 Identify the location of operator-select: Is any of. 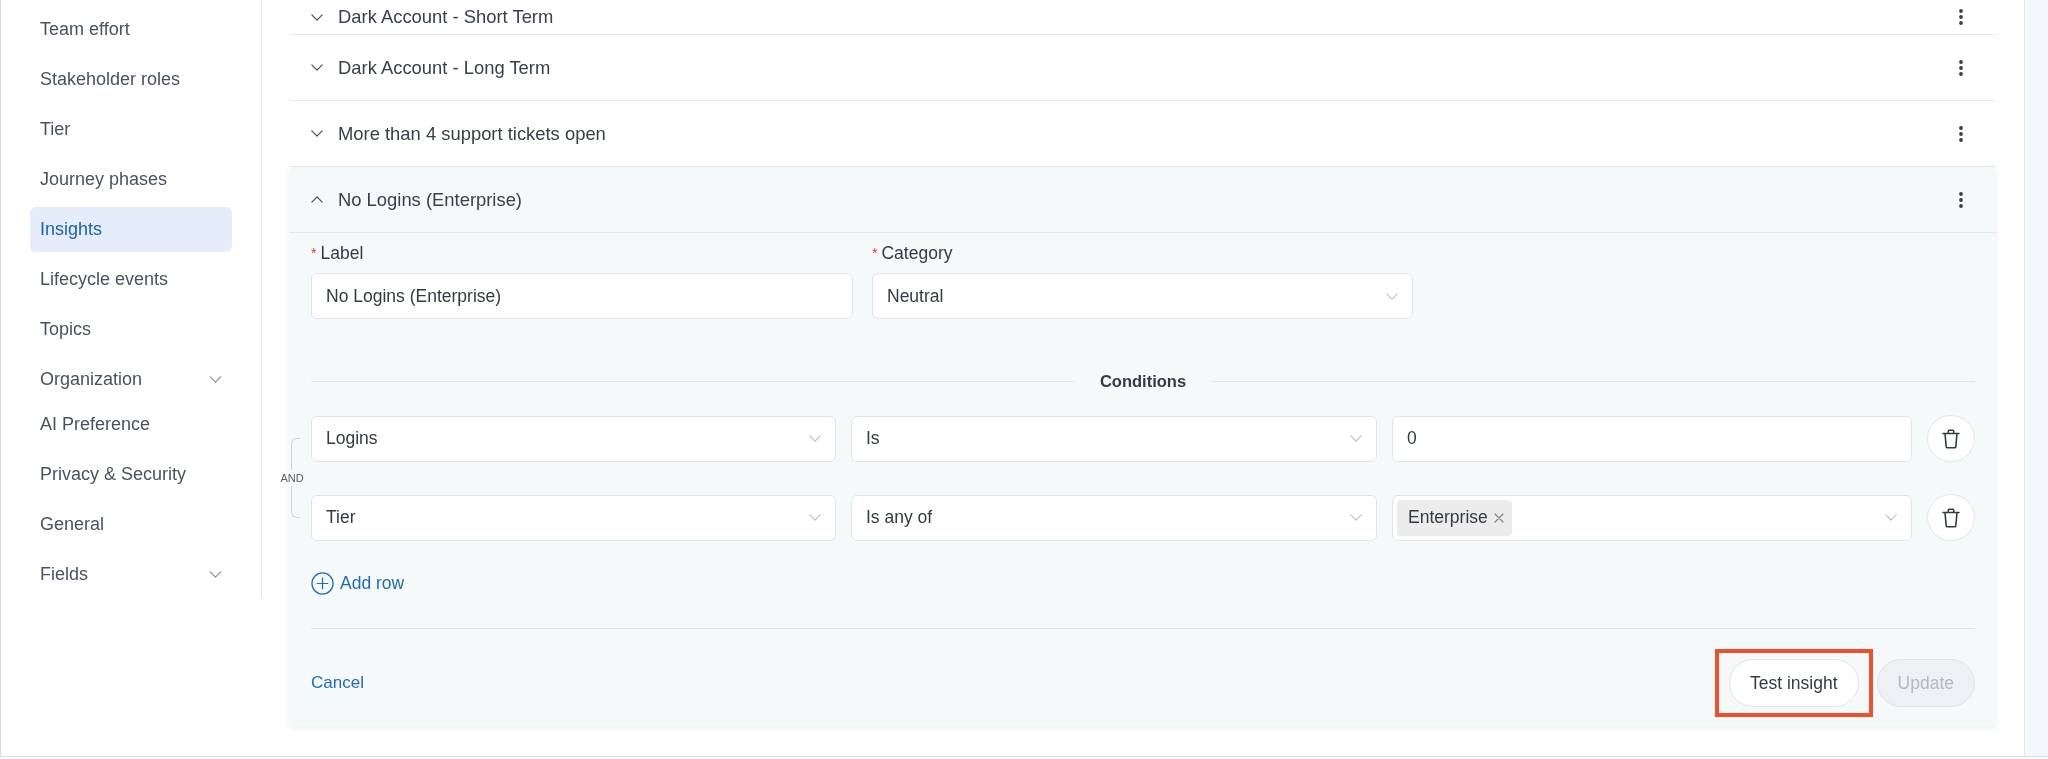
(1114, 517).